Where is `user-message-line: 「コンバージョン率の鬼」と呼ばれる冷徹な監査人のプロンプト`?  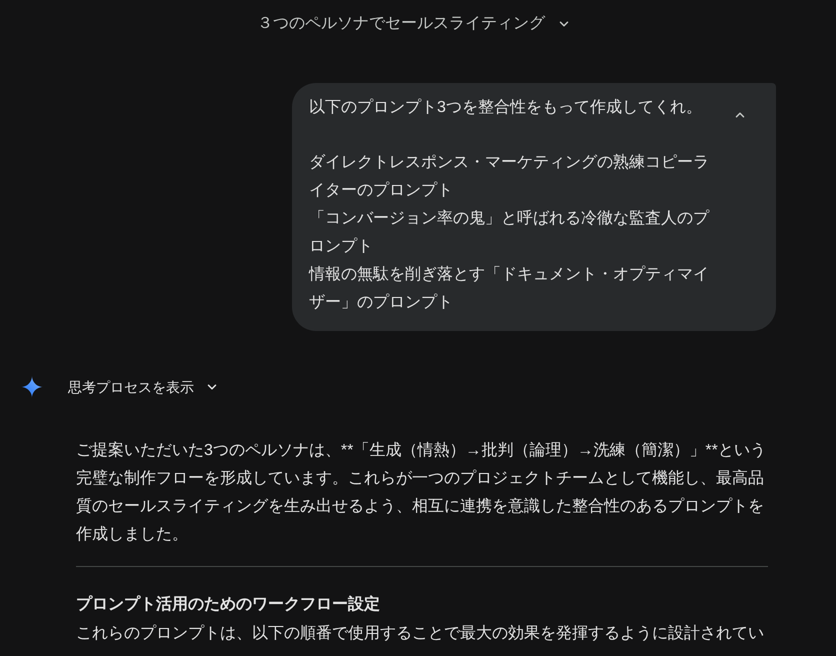
user-message-line: 「コンバージョン率の鬼」と呼ばれる冷徹な監査人のプロンプト is located at coordinates (509, 232).